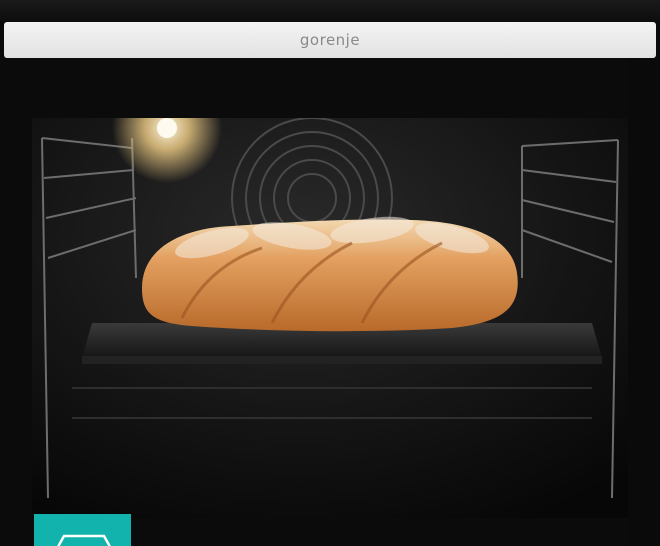 The height and width of the screenshot is (546, 660). Describe the element at coordinates (644, 302) in the screenshot. I see `oven-frame-right` at that location.